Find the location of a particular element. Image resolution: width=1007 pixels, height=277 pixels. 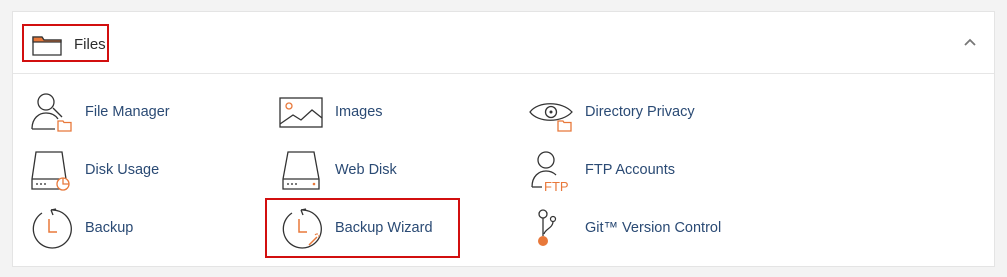

item-label: Images is located at coordinates (359, 112).